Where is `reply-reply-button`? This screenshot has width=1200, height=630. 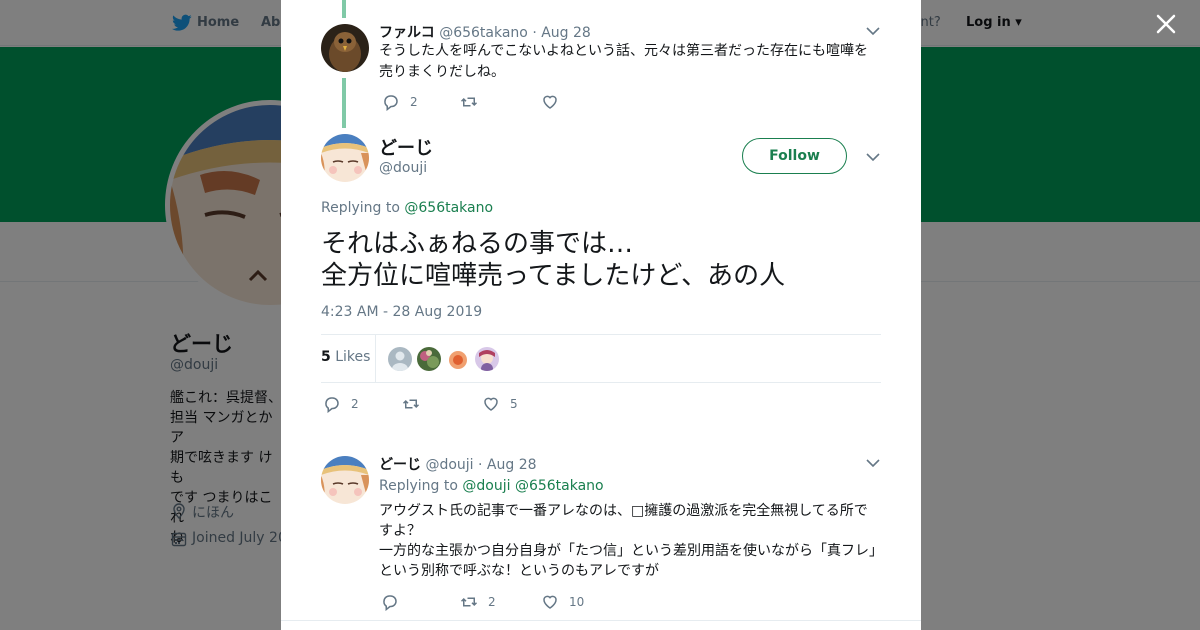 reply-reply-button is located at coordinates (390, 602).